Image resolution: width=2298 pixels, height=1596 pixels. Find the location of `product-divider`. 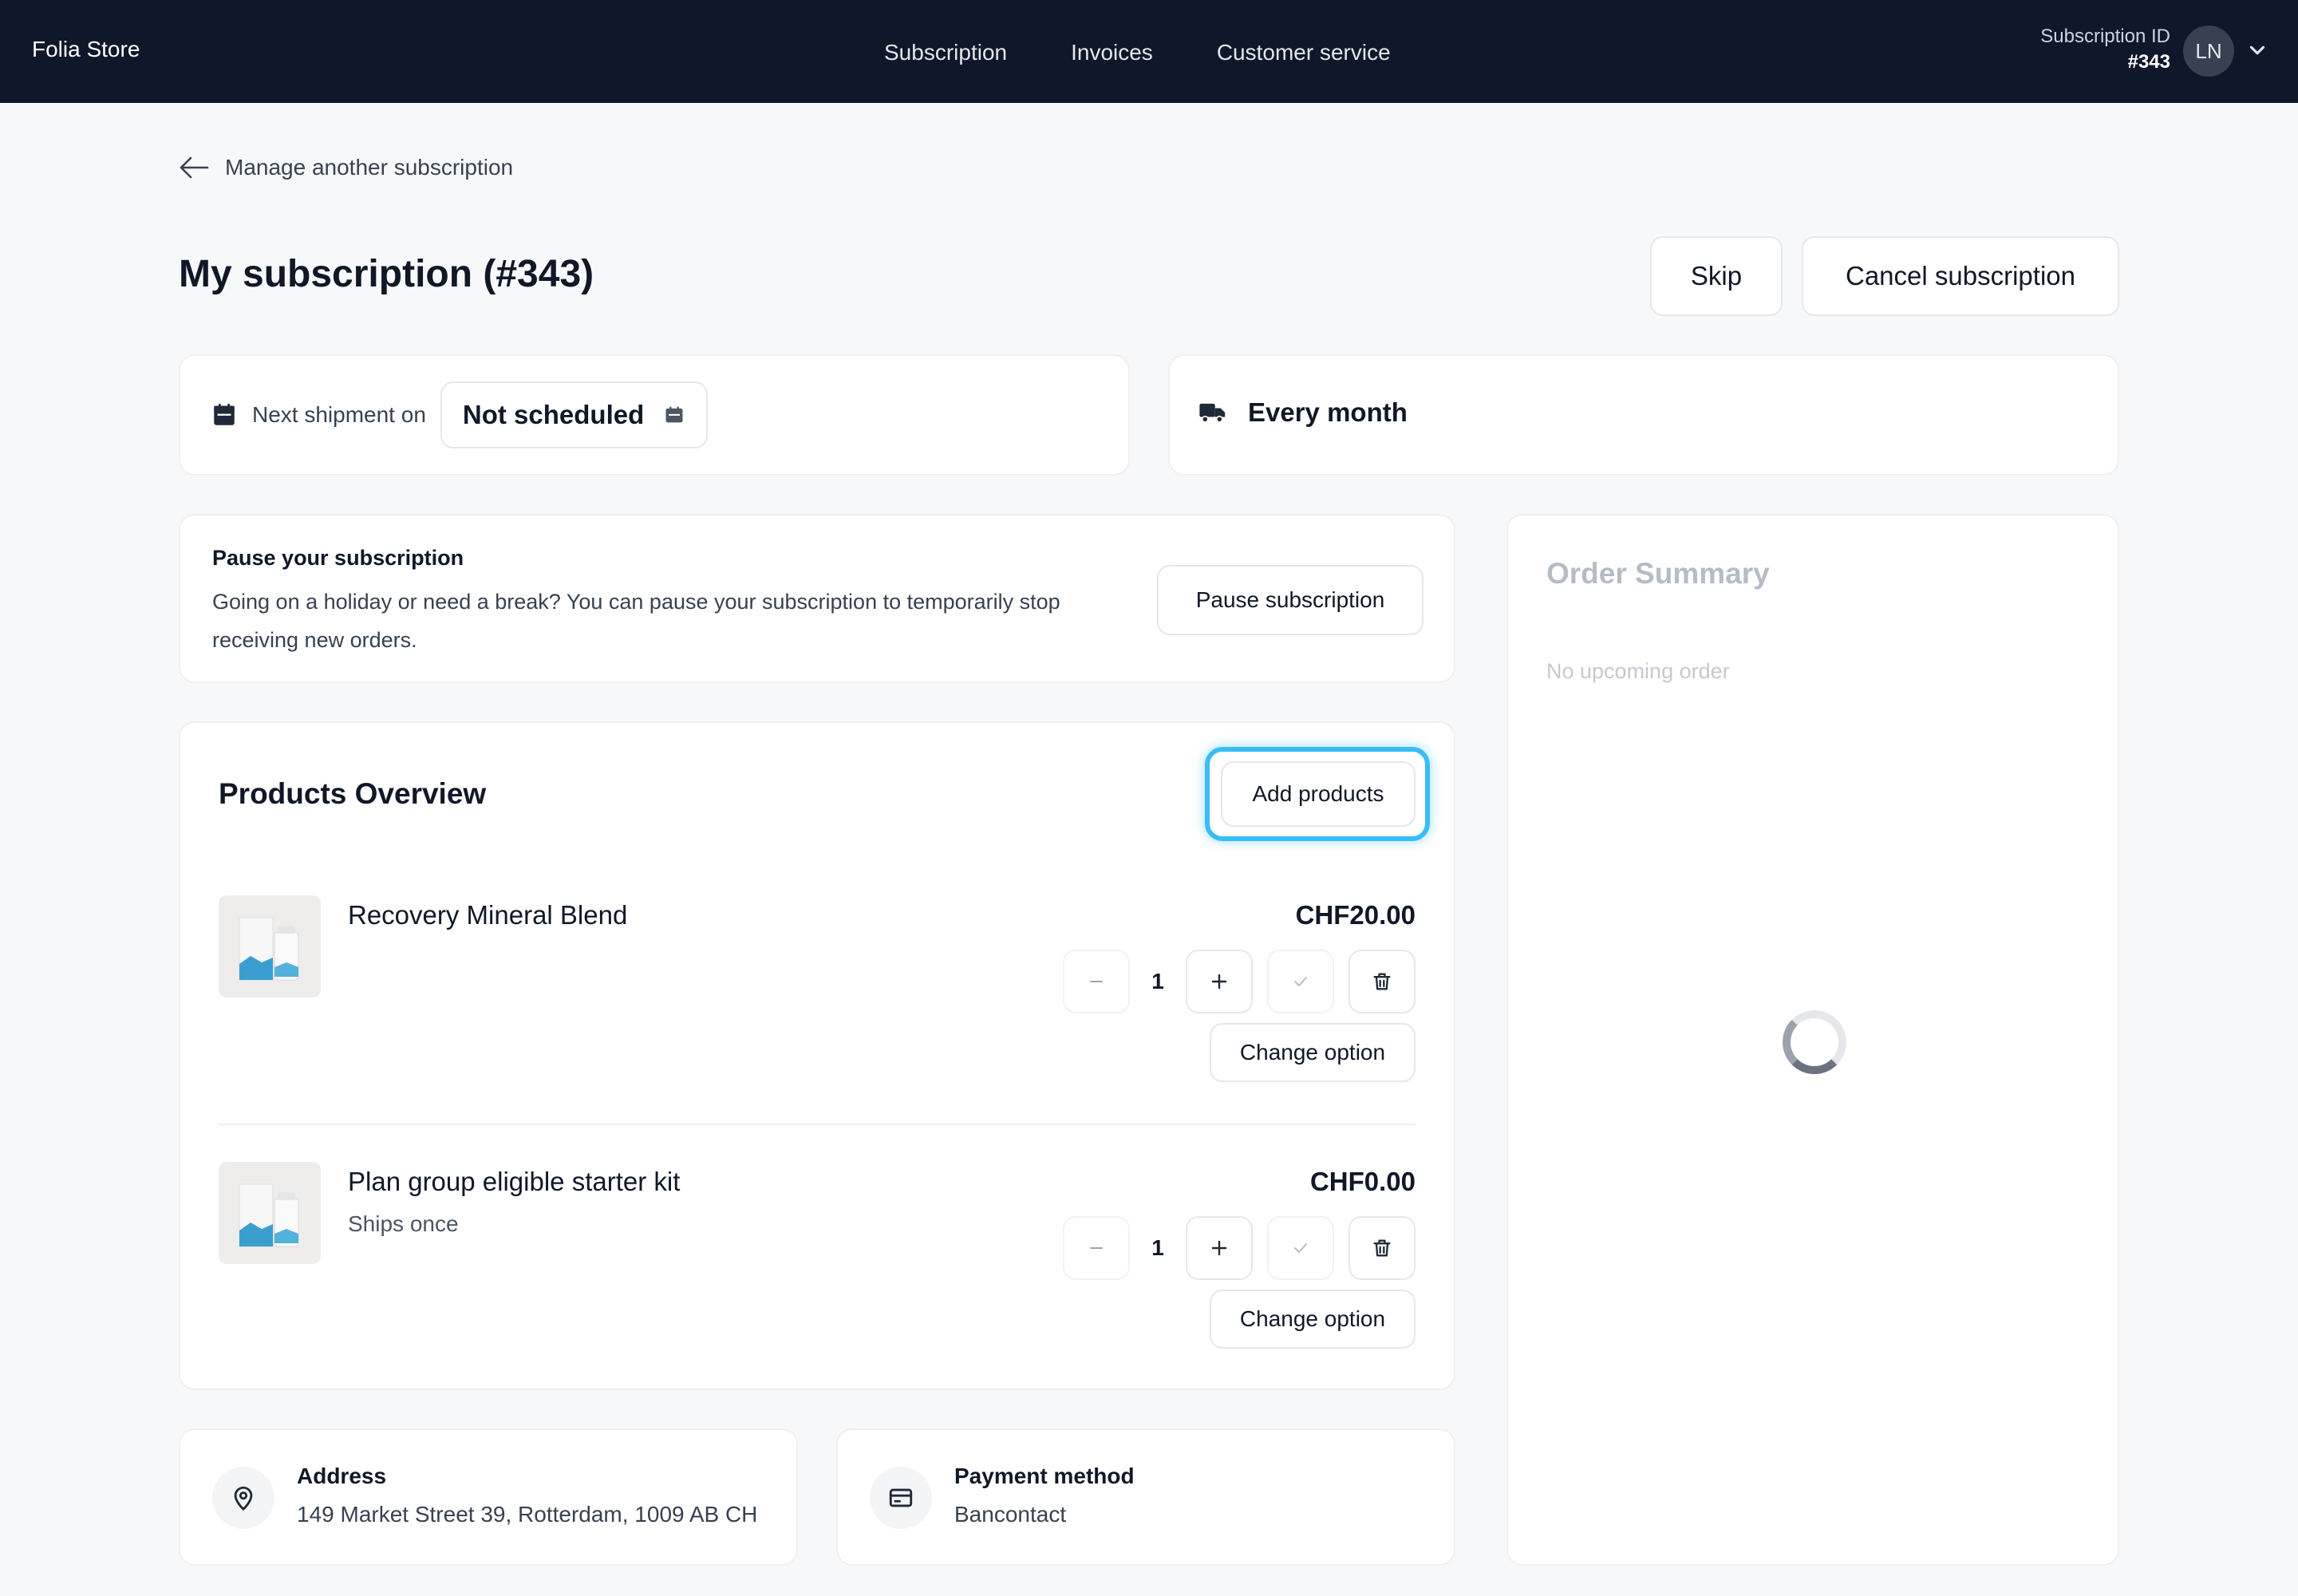

product-divider is located at coordinates (818, 1124).